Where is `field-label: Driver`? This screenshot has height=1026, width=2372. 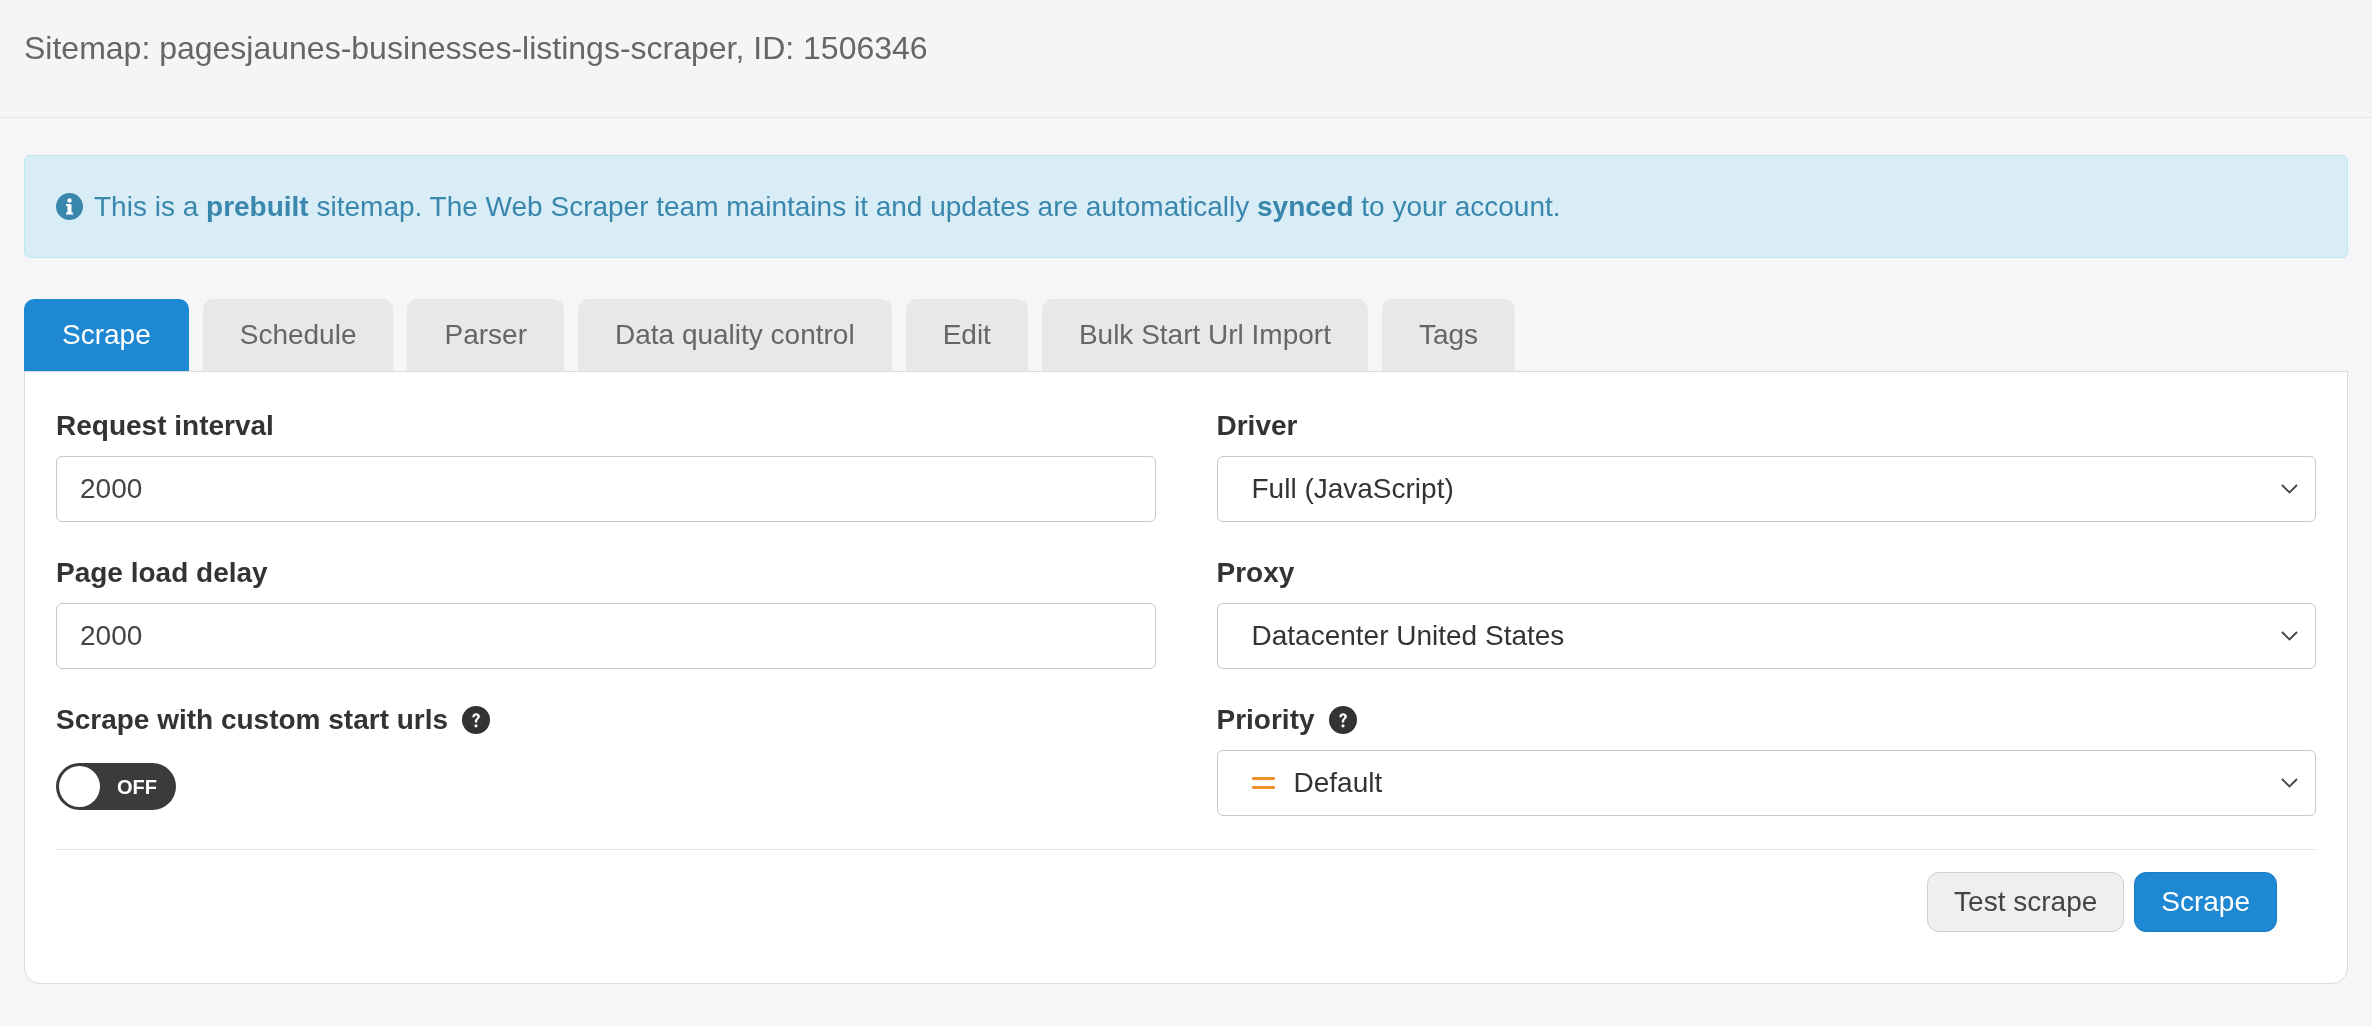 field-label: Driver is located at coordinates (1257, 426).